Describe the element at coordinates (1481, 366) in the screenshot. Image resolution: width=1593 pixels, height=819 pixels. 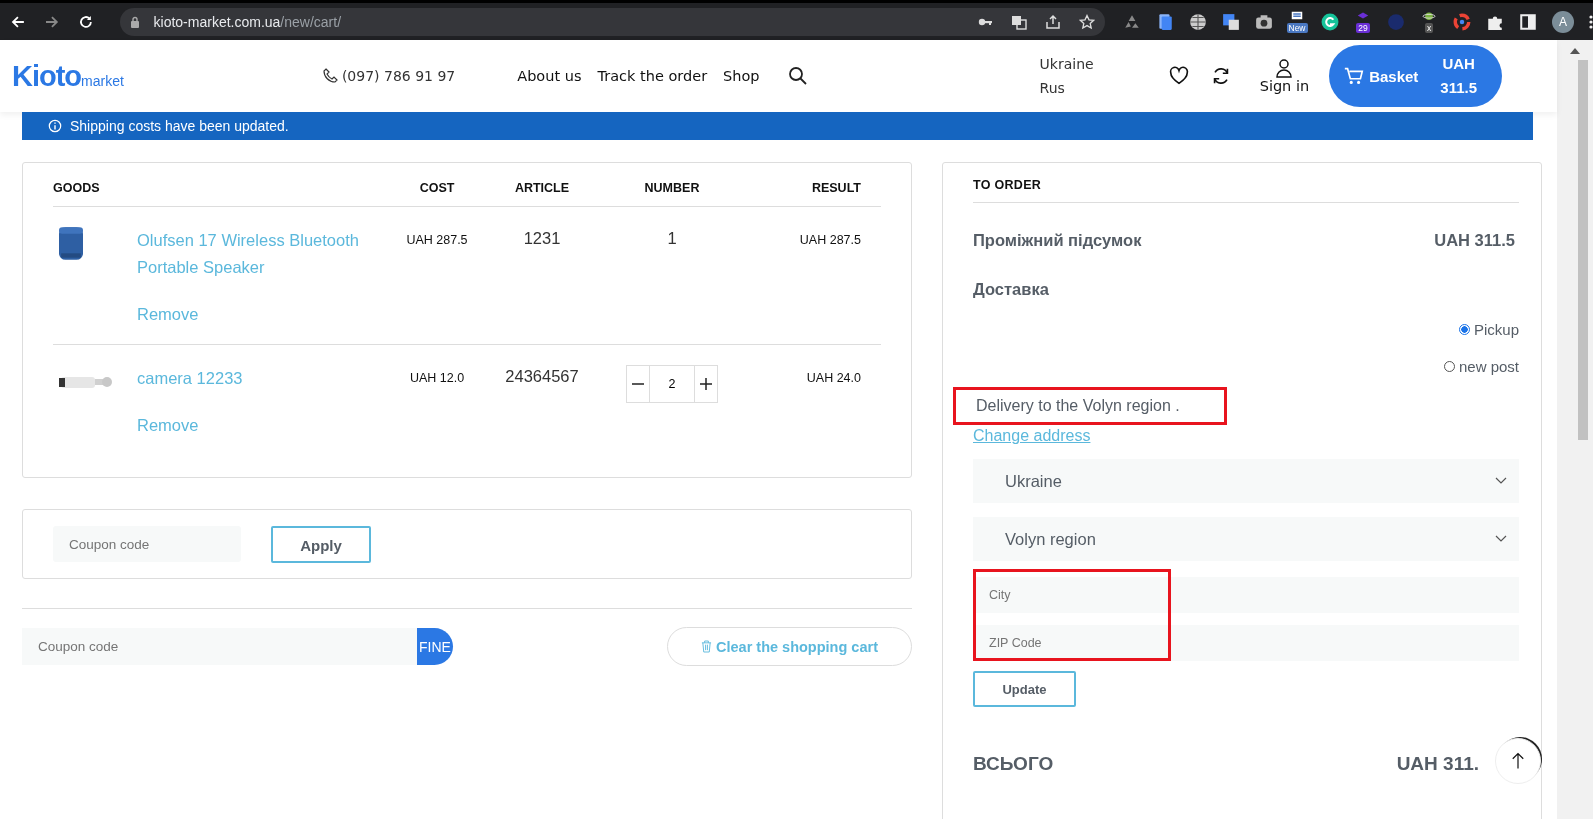
I see `shipping-option: new post` at that location.